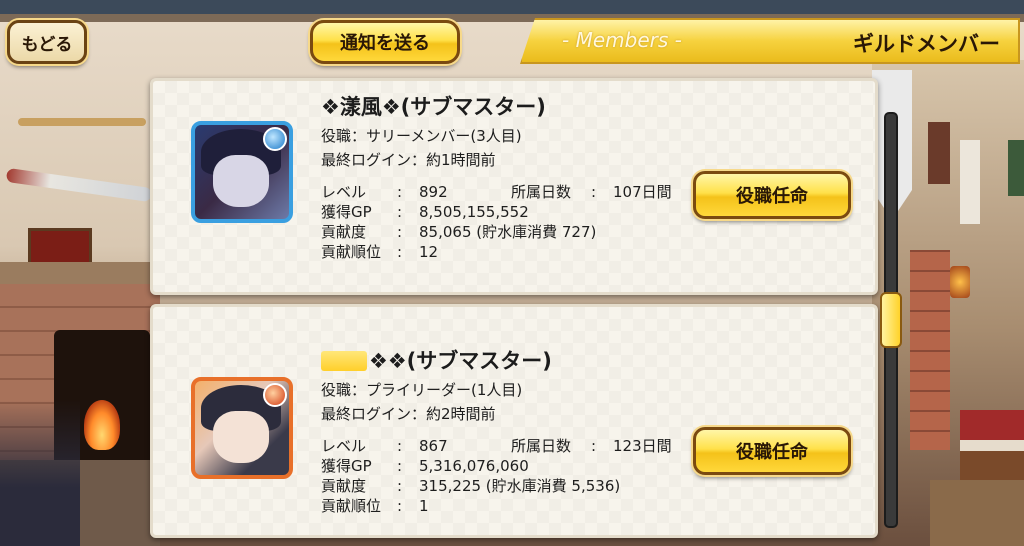 The image size is (1024, 546). What do you see at coordinates (444, 390) in the screenshot?
I see `role-value: プライリーダー(1人目)` at bounding box center [444, 390].